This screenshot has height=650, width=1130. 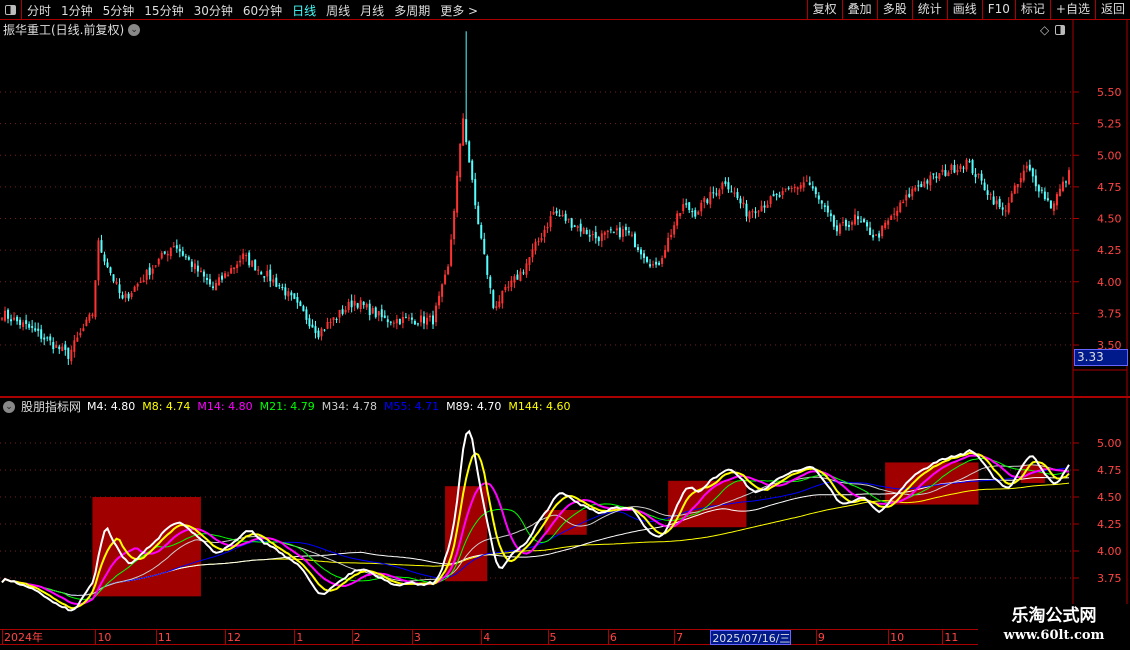 What do you see at coordinates (163, 637) in the screenshot?
I see `date-label: 11` at bounding box center [163, 637].